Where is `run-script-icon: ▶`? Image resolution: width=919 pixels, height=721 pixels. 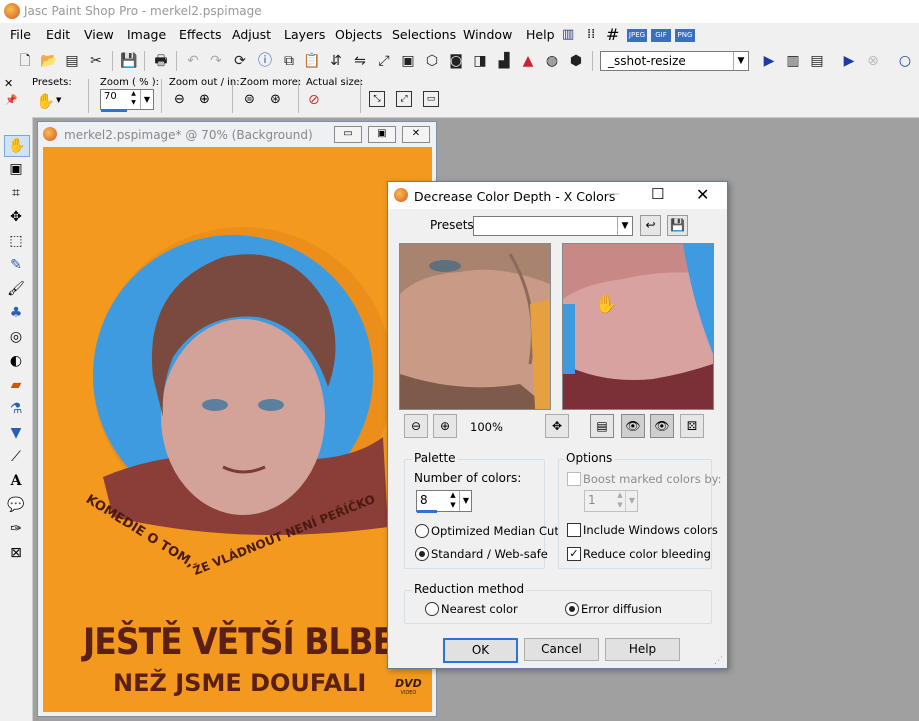 run-script-icon: ▶ is located at coordinates (769, 61).